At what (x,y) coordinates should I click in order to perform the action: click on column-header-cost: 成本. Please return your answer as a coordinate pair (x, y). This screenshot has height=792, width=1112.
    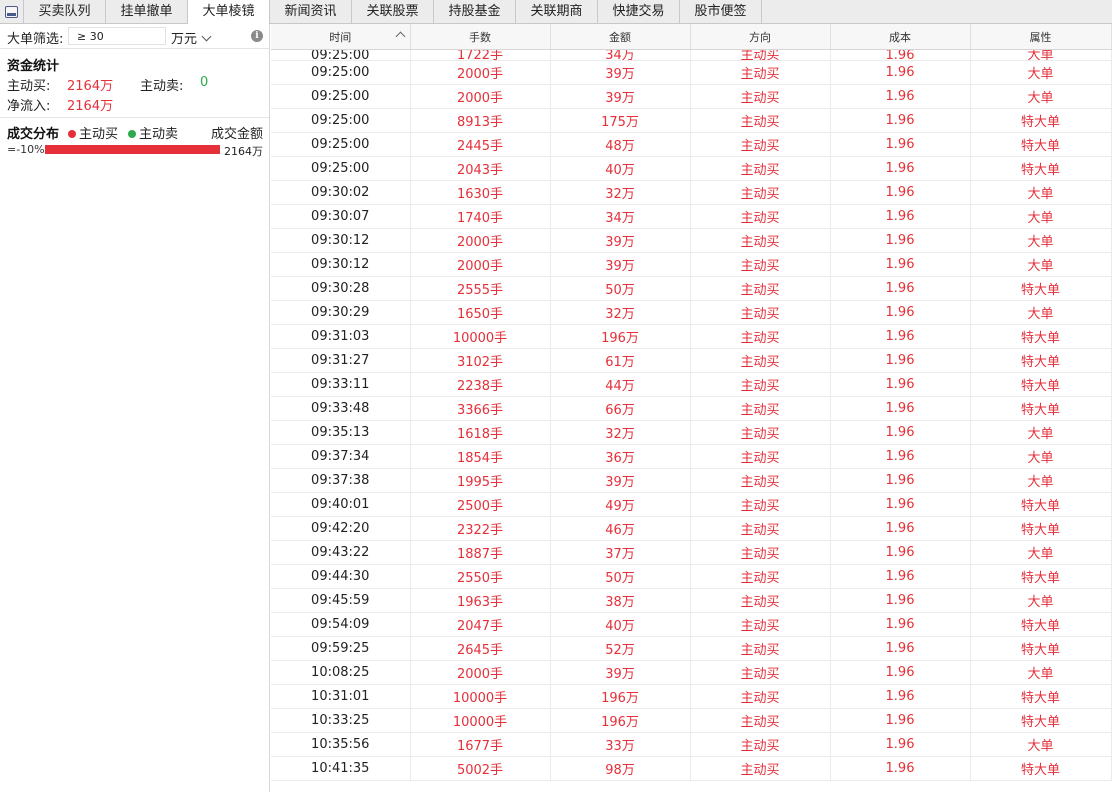
    Looking at the image, I should click on (900, 37).